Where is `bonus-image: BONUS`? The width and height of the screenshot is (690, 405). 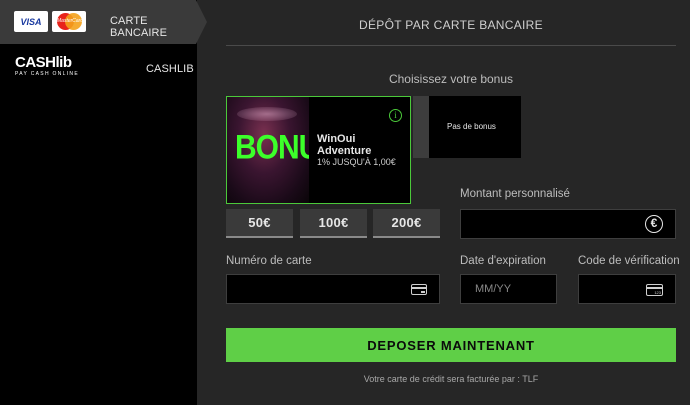 bonus-image: BONUS is located at coordinates (268, 150).